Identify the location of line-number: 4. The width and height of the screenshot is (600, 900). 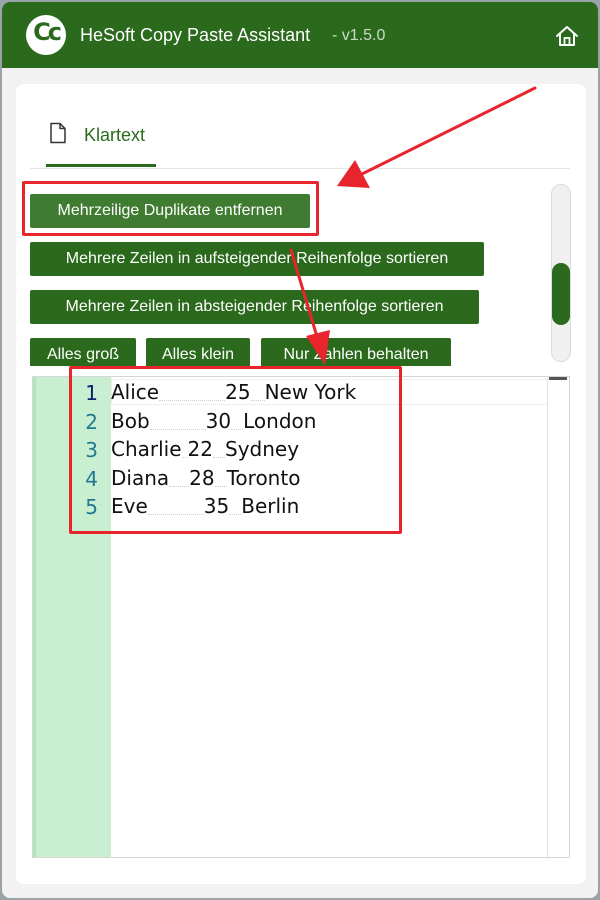
(91, 479).